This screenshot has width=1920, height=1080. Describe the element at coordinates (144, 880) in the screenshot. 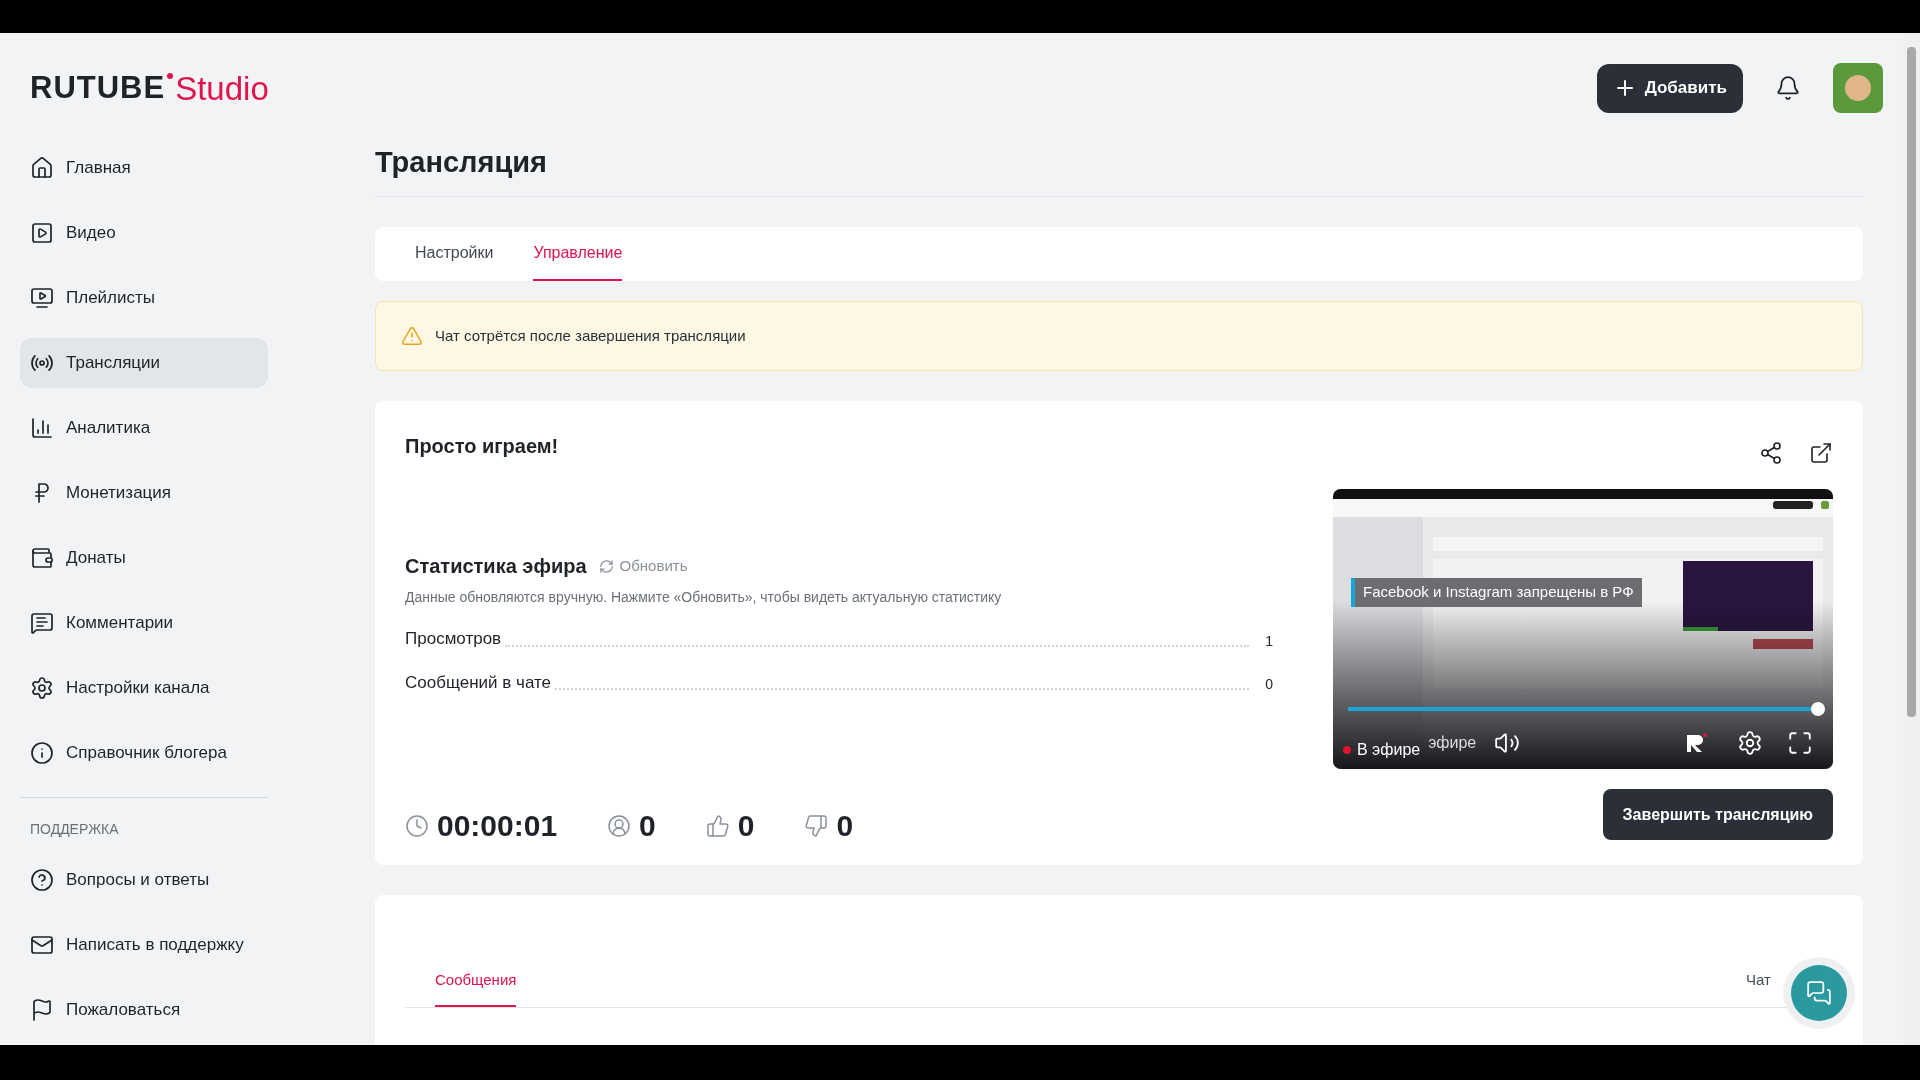

I see `sidebar-item: Вопросы и ответы` at that location.